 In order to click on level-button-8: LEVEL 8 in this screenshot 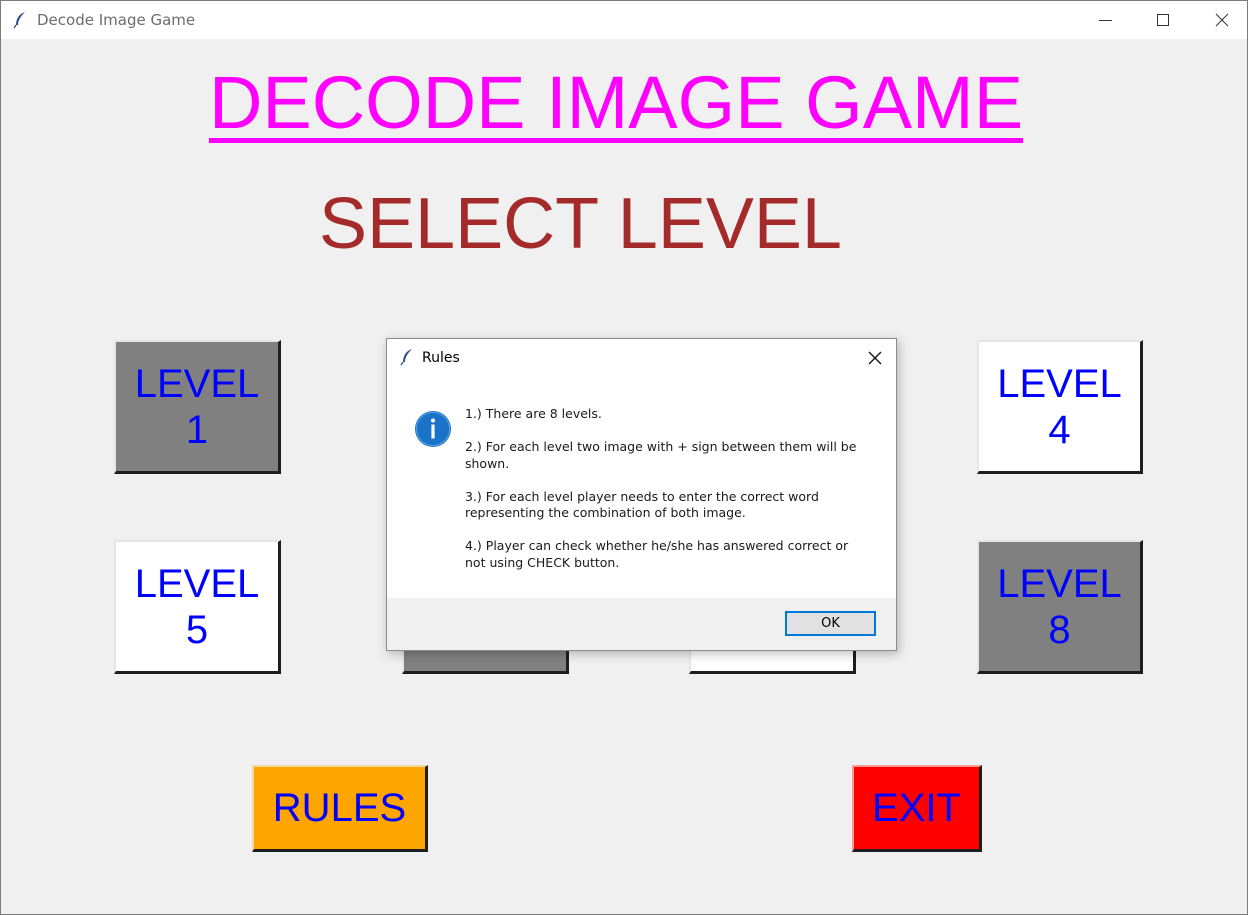, I will do `click(1060, 607)`.